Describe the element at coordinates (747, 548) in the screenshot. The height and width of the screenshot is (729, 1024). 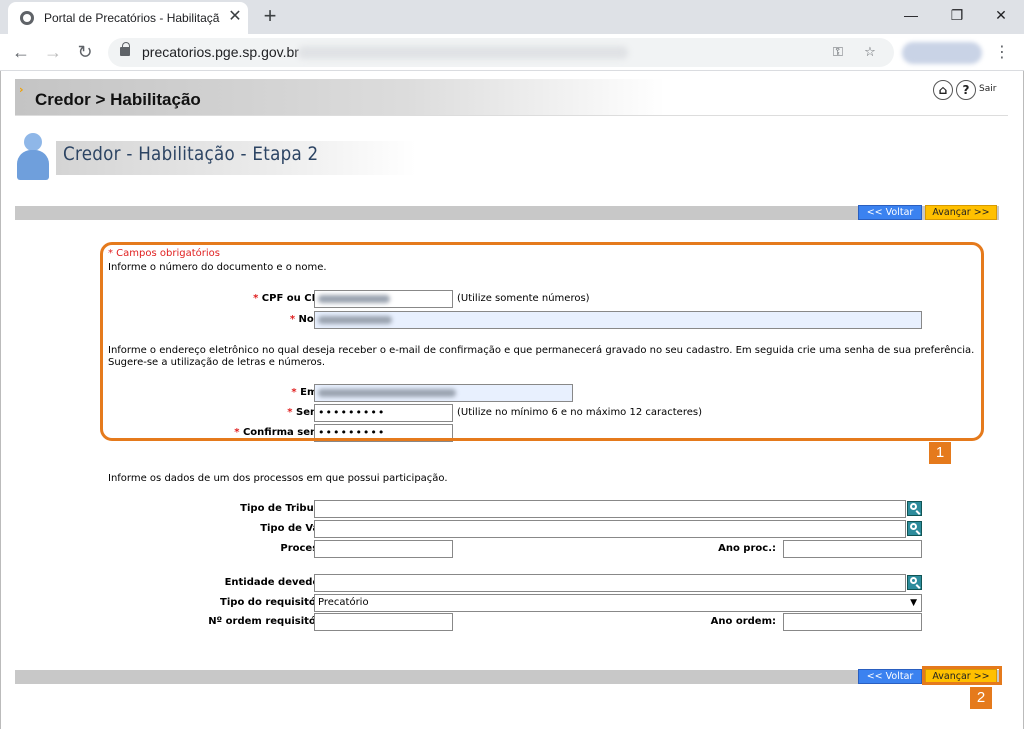
I see `ano-proc-label: Ano proc.:` at that location.